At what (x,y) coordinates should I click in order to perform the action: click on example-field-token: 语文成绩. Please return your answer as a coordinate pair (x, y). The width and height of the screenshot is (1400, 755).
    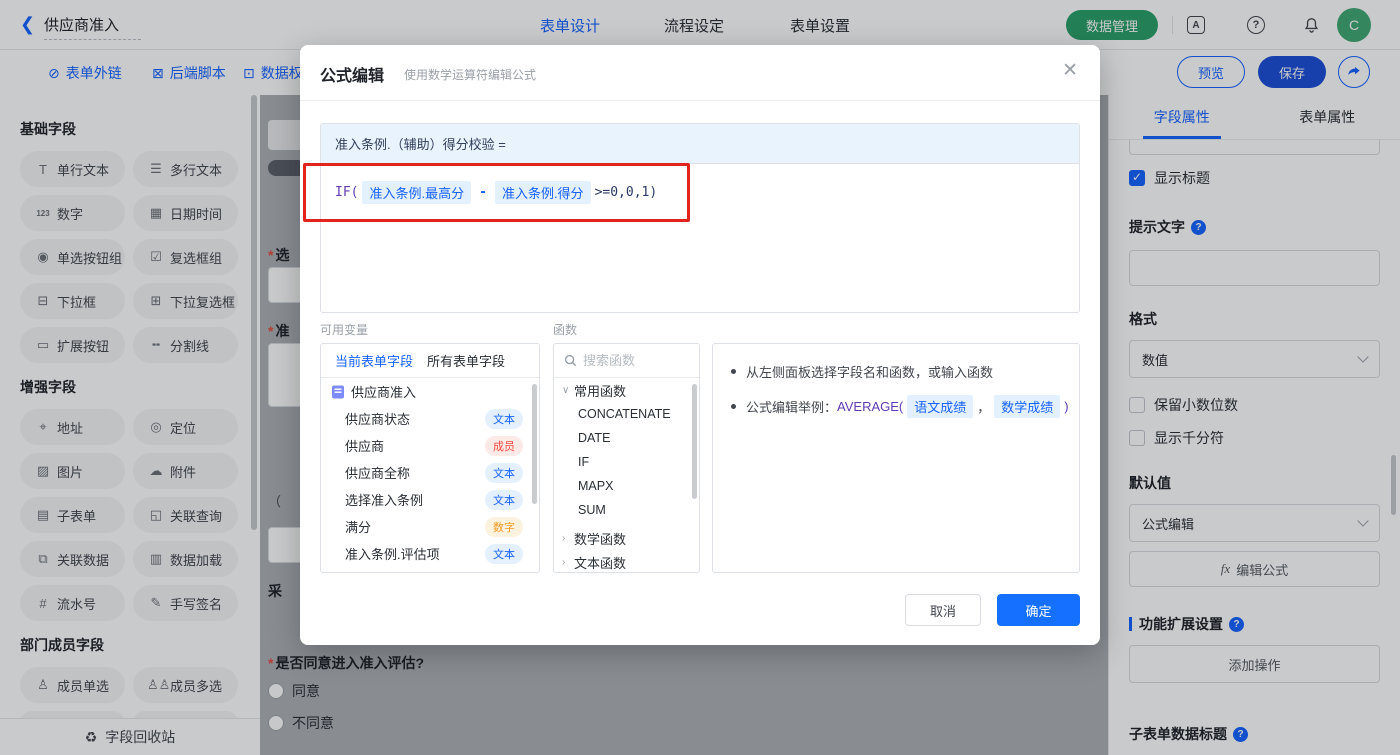
    Looking at the image, I should click on (940, 406).